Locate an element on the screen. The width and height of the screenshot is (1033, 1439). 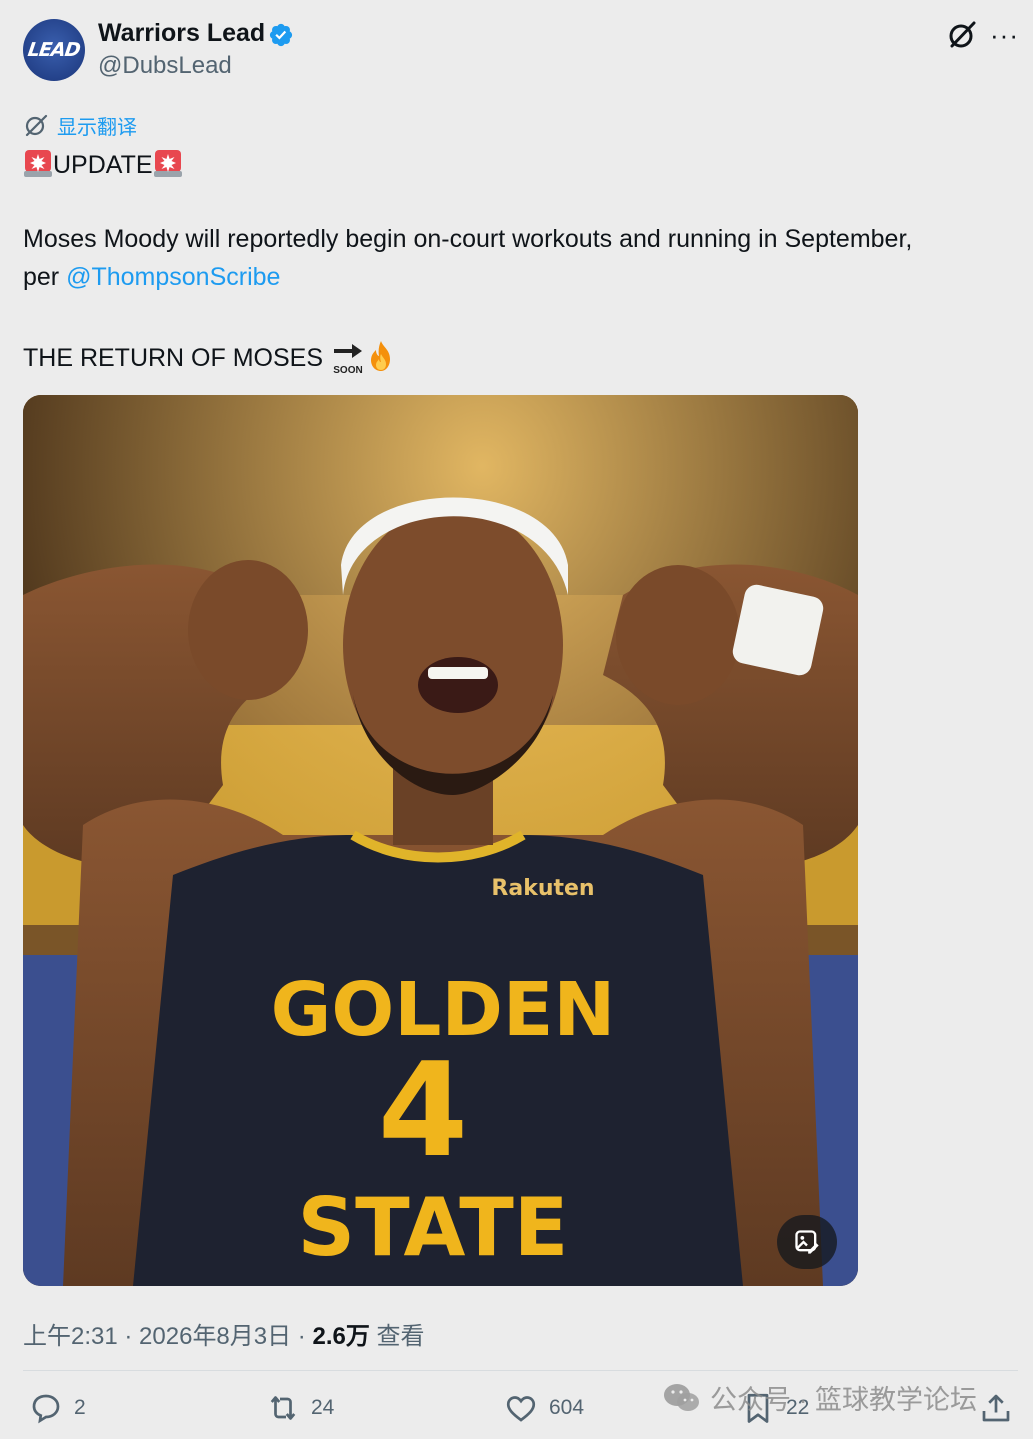
watermark: 公众号 · 篮球教学论坛 is located at coordinates (819, 1397).